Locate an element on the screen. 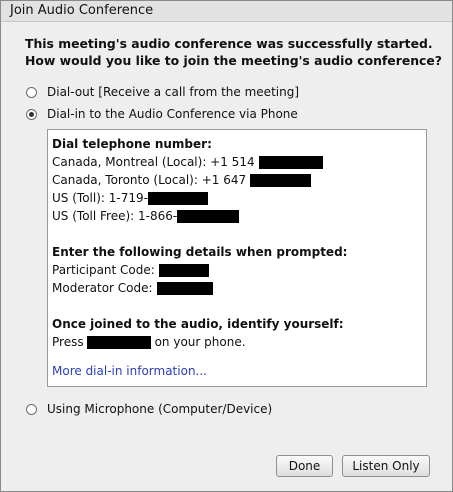  participant-code-row: Participant Code: is located at coordinates (199, 270).